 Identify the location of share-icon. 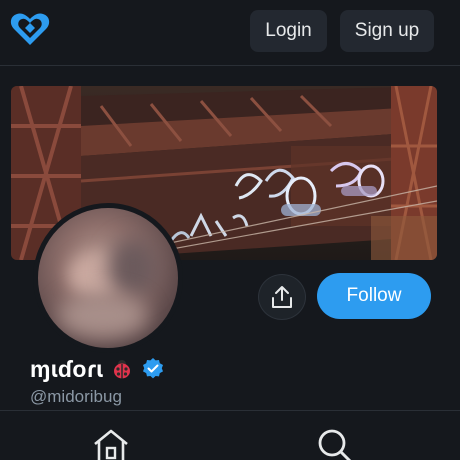
(282, 297).